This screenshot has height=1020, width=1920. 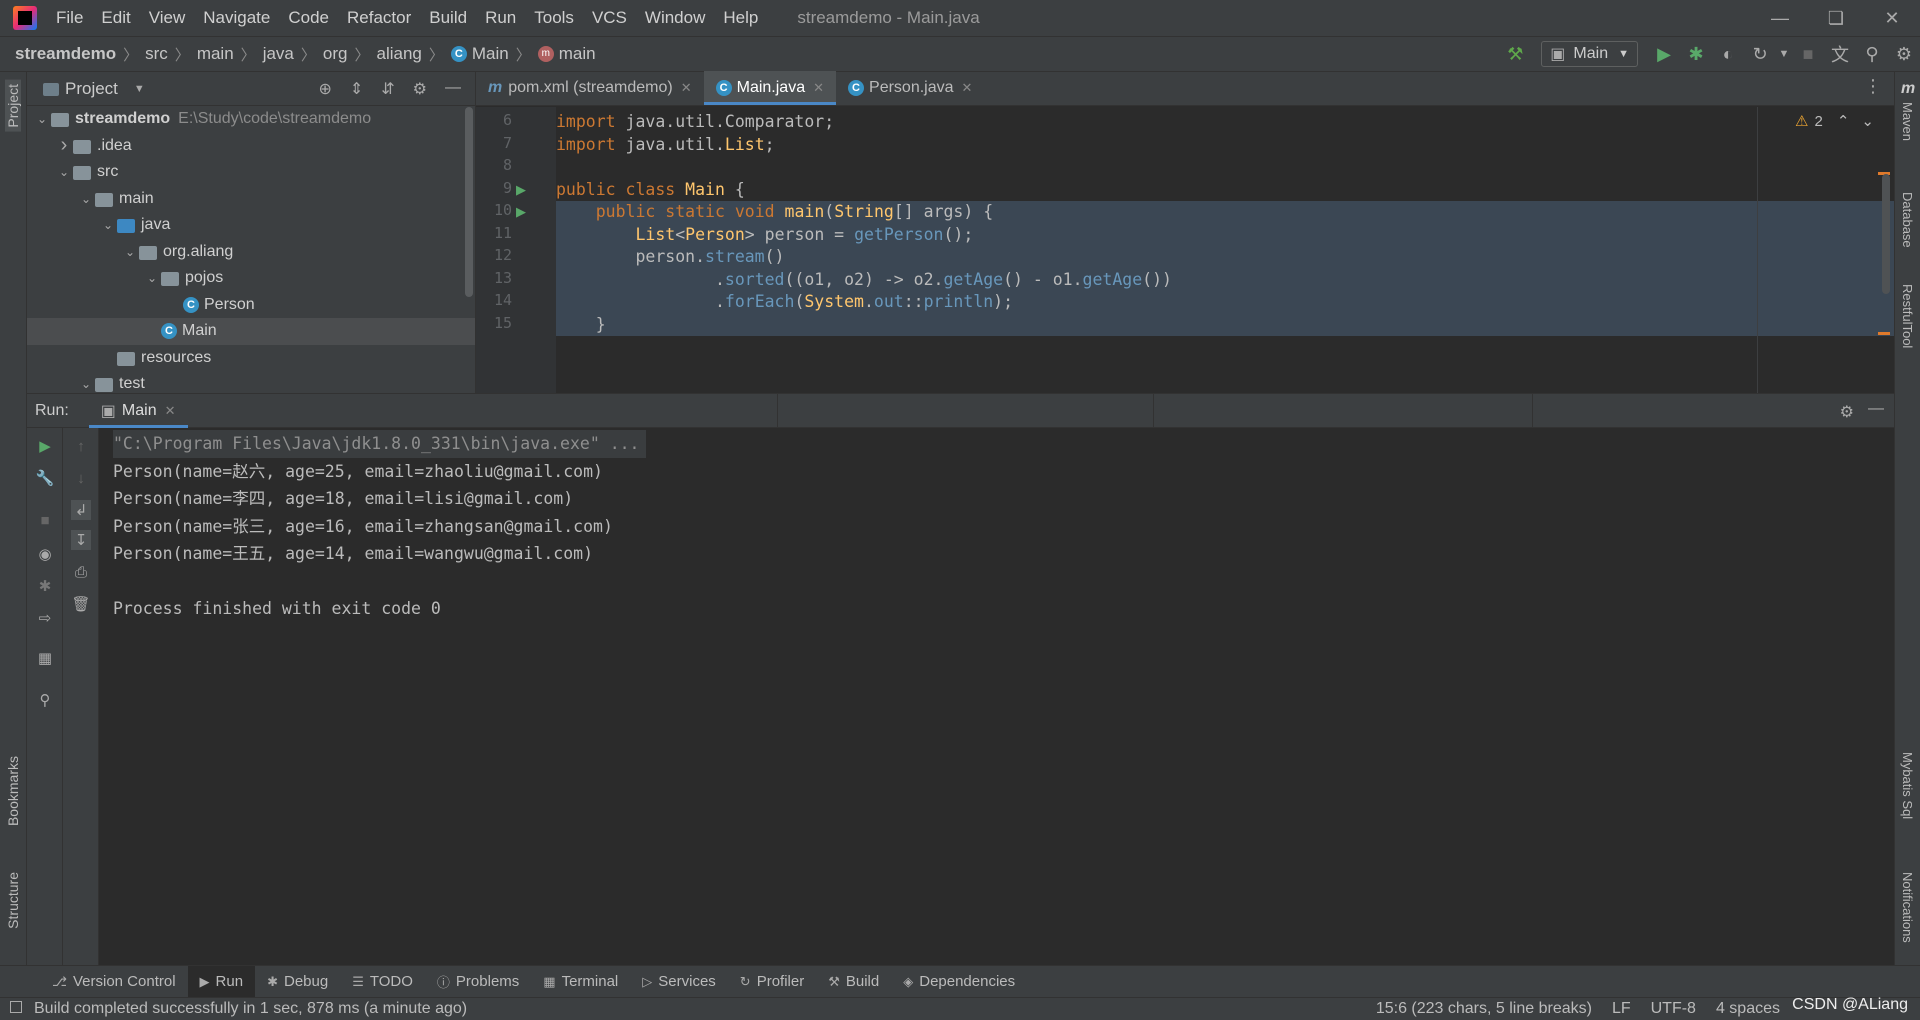 I want to click on tab-person-java: C Person.java ✕, so click(x=910, y=88).